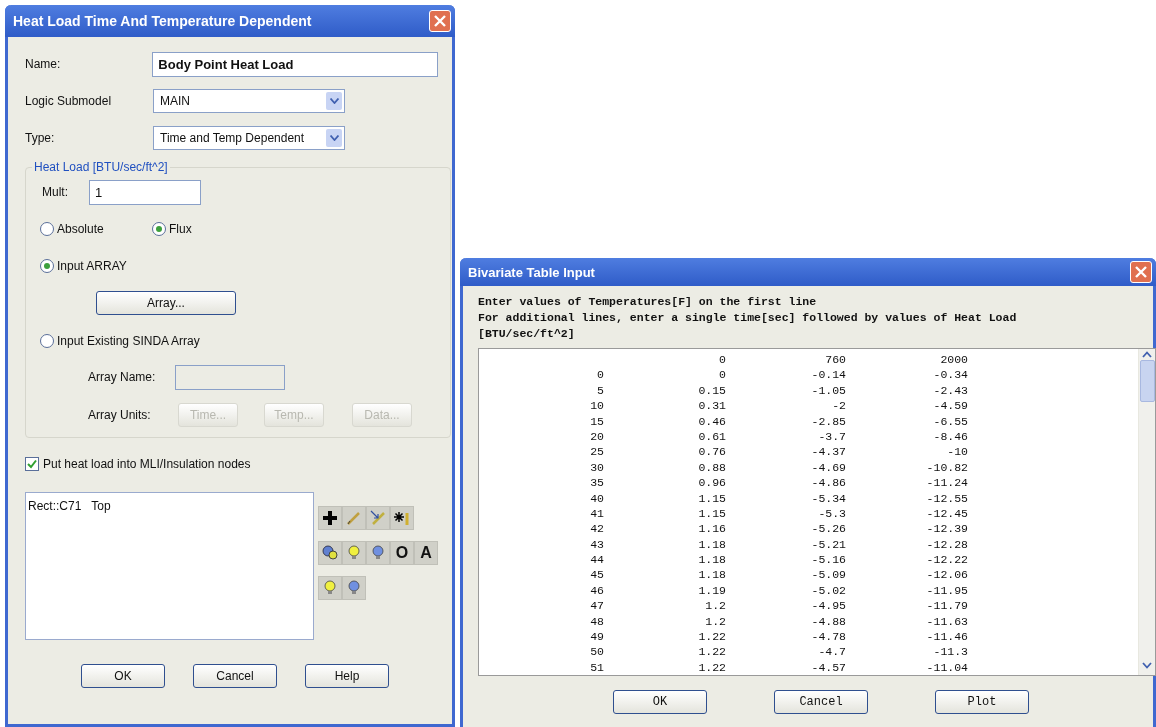  Describe the element at coordinates (596, 668) in the screenshot. I see `table-cell-text: 51` at that location.